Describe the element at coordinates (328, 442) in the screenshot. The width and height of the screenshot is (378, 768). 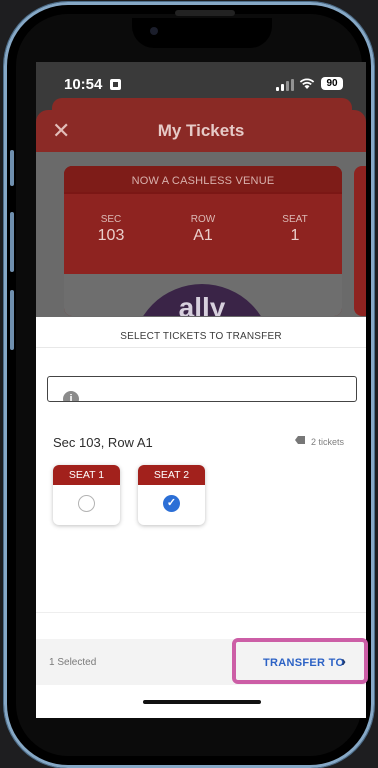
I see `ticket-count: 2 tickets` at that location.